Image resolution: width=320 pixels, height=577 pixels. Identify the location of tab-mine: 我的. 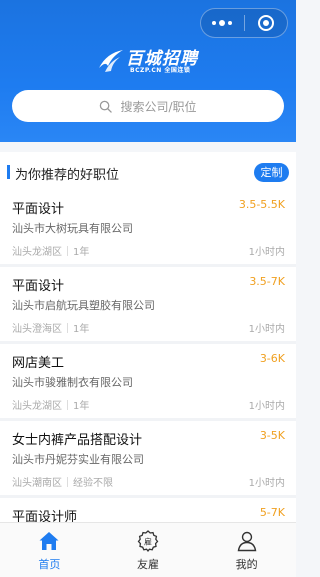
(246, 550).